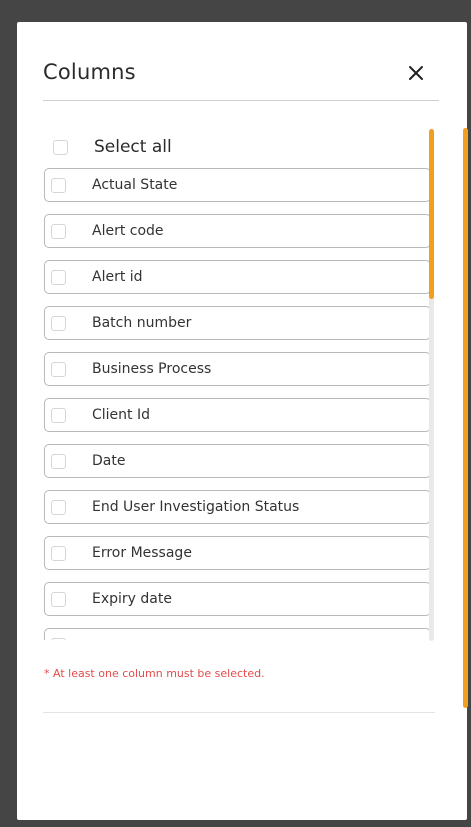  I want to click on dialog-scrollbar-thumb, so click(465, 418).